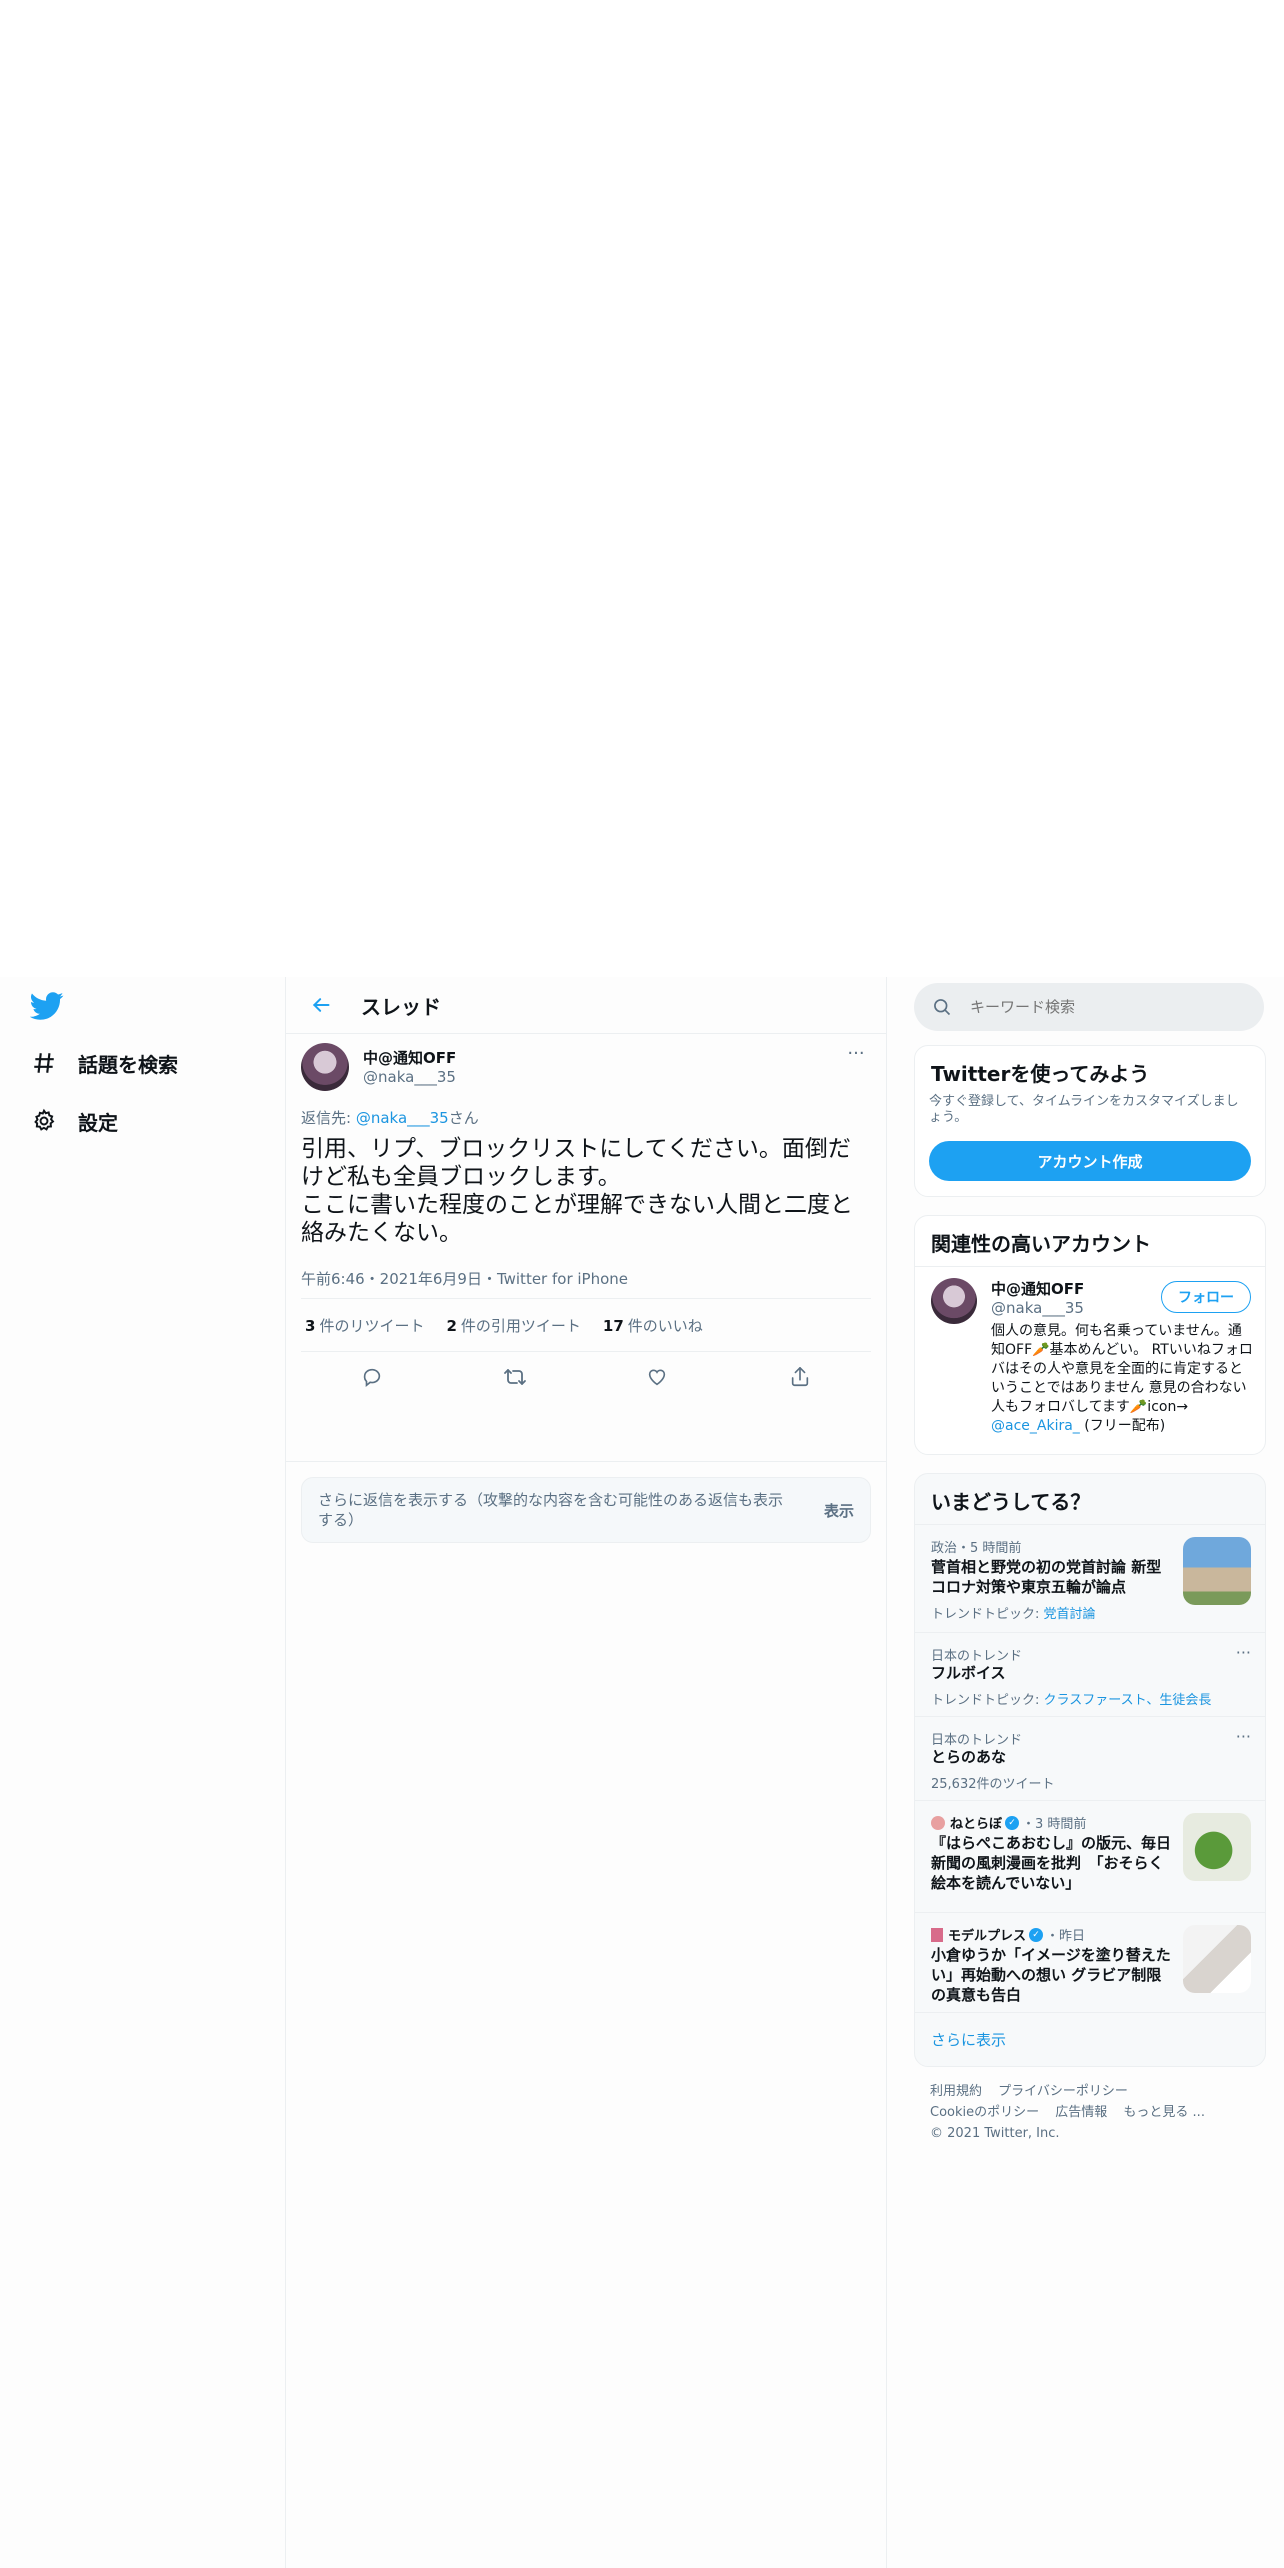 The width and height of the screenshot is (1284, 2568). Describe the element at coordinates (839, 1510) in the screenshot. I see `show-more-replies-button: 表示` at that location.